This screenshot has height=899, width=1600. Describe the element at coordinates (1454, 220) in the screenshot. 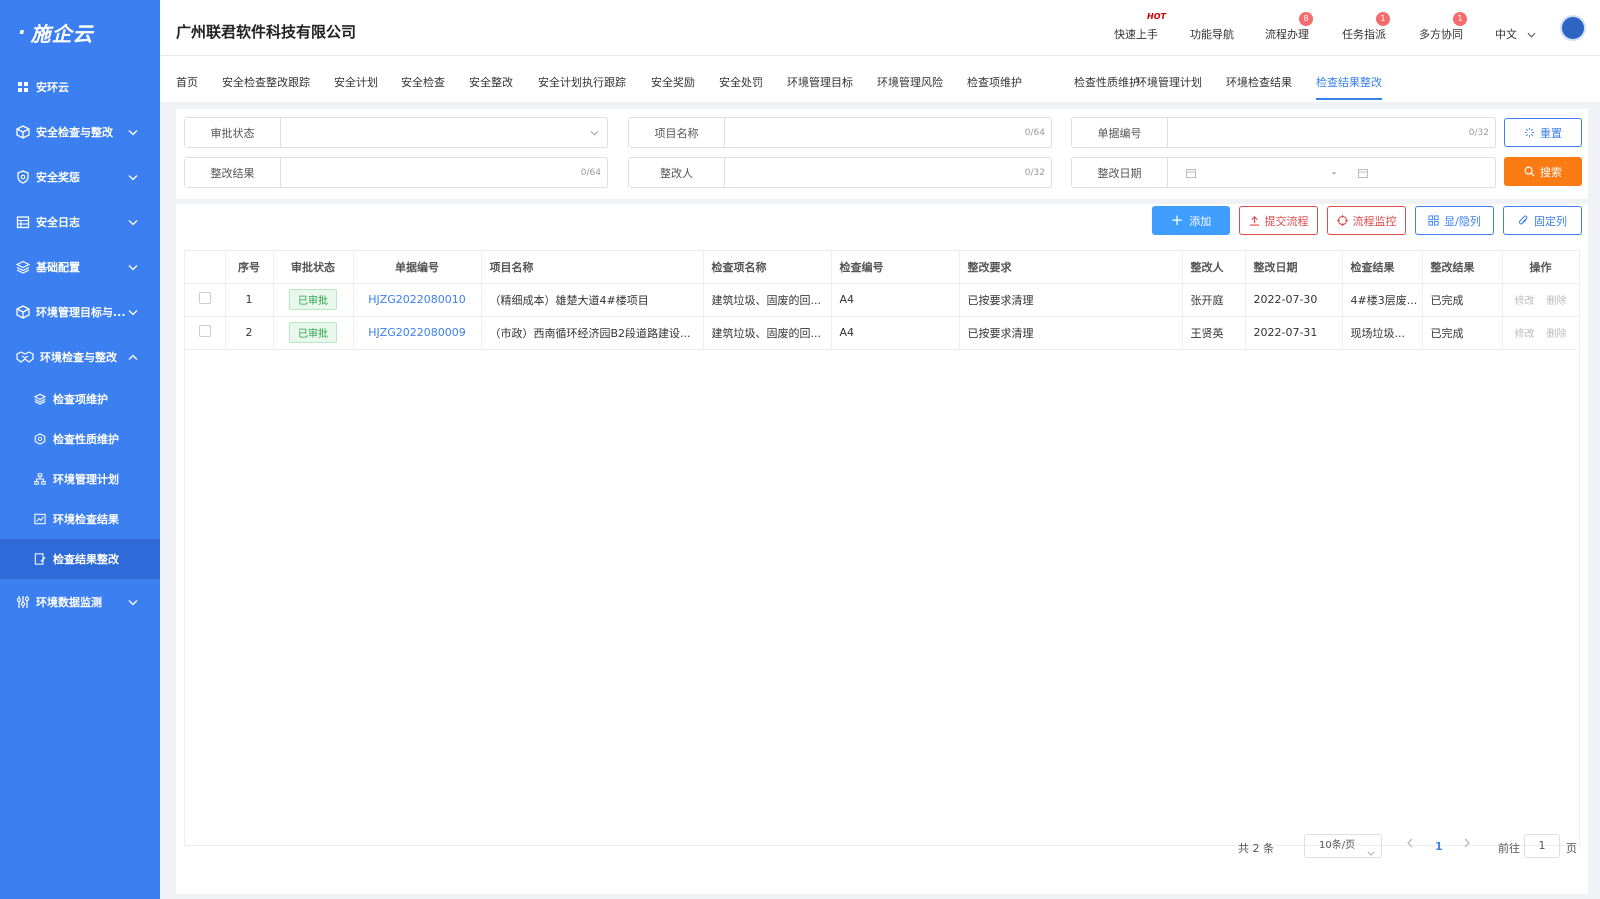

I see `show-hide-columns-button: 显/隐列` at that location.